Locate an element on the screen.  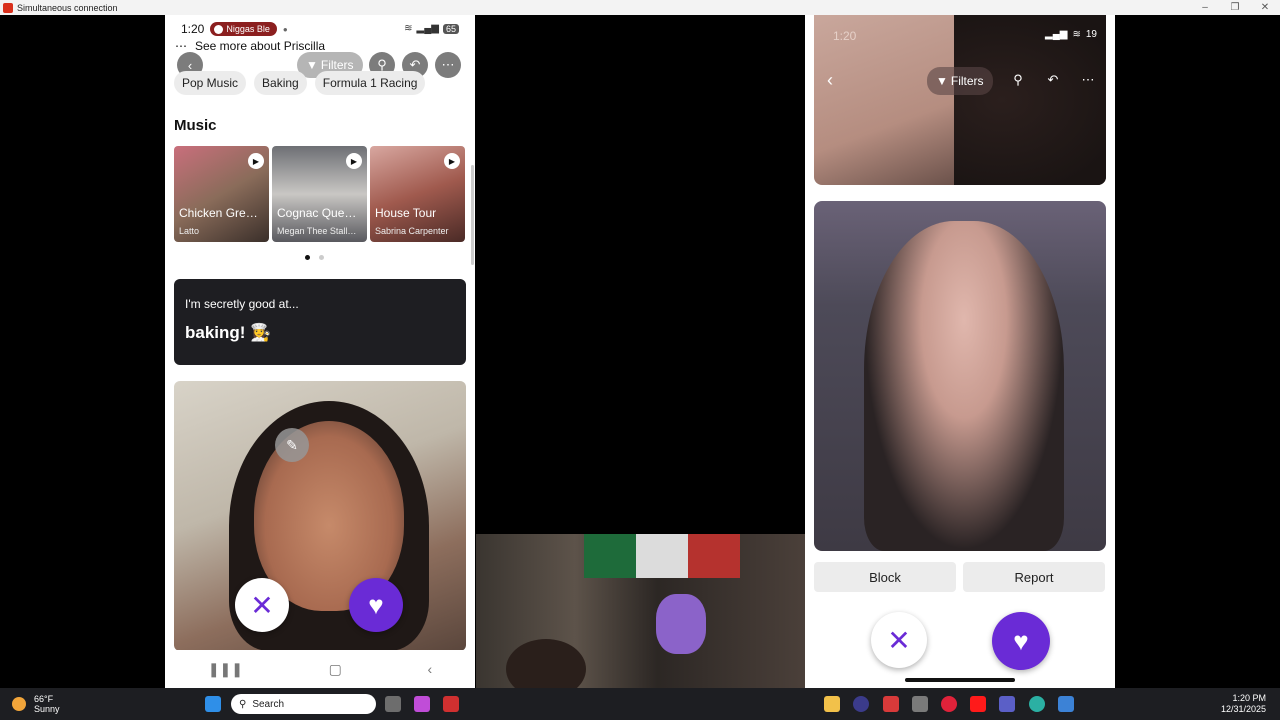
weather-temp: 66°F is located at coordinates (44, 699).